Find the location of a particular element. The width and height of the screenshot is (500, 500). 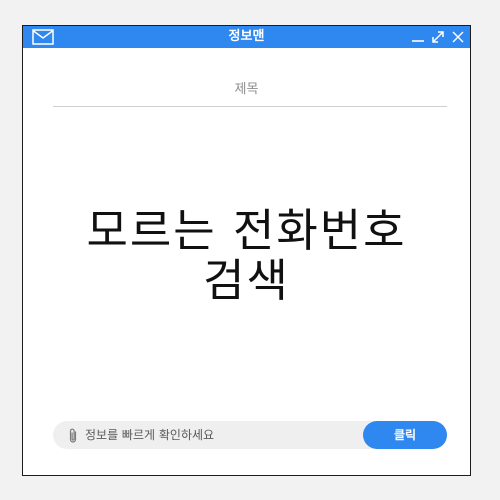

resize-icon is located at coordinates (438, 37).